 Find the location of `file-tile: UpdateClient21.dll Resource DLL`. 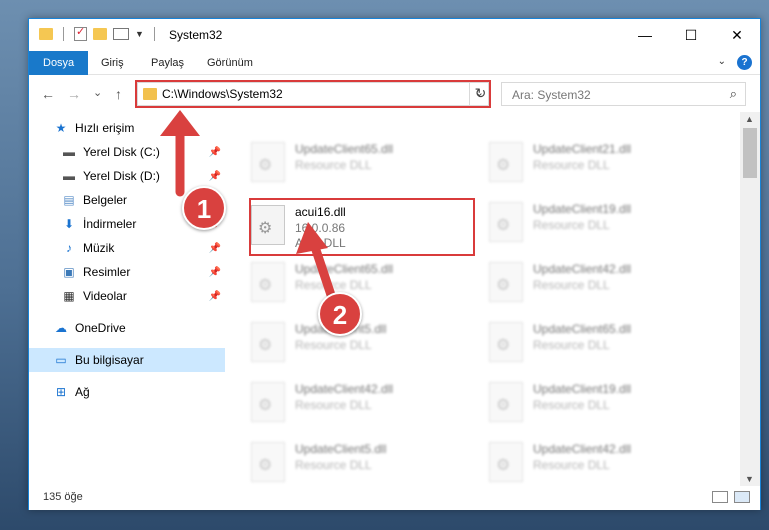

file-tile: UpdateClient21.dll Resource DLL is located at coordinates (598, 162).